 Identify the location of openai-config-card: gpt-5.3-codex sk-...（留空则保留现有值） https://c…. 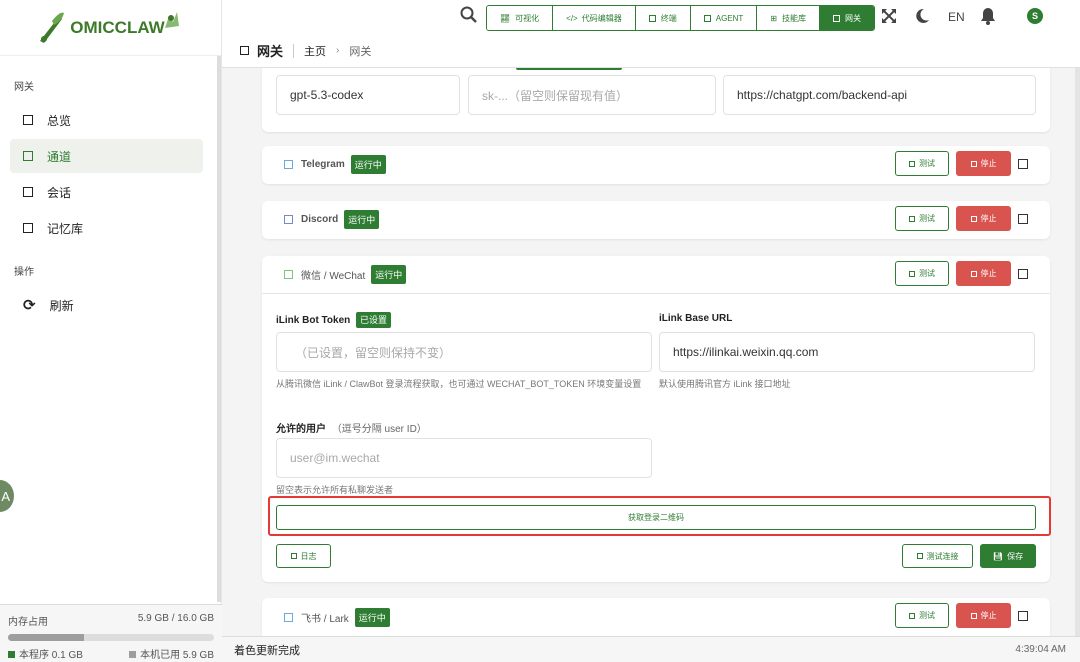
(656, 100).